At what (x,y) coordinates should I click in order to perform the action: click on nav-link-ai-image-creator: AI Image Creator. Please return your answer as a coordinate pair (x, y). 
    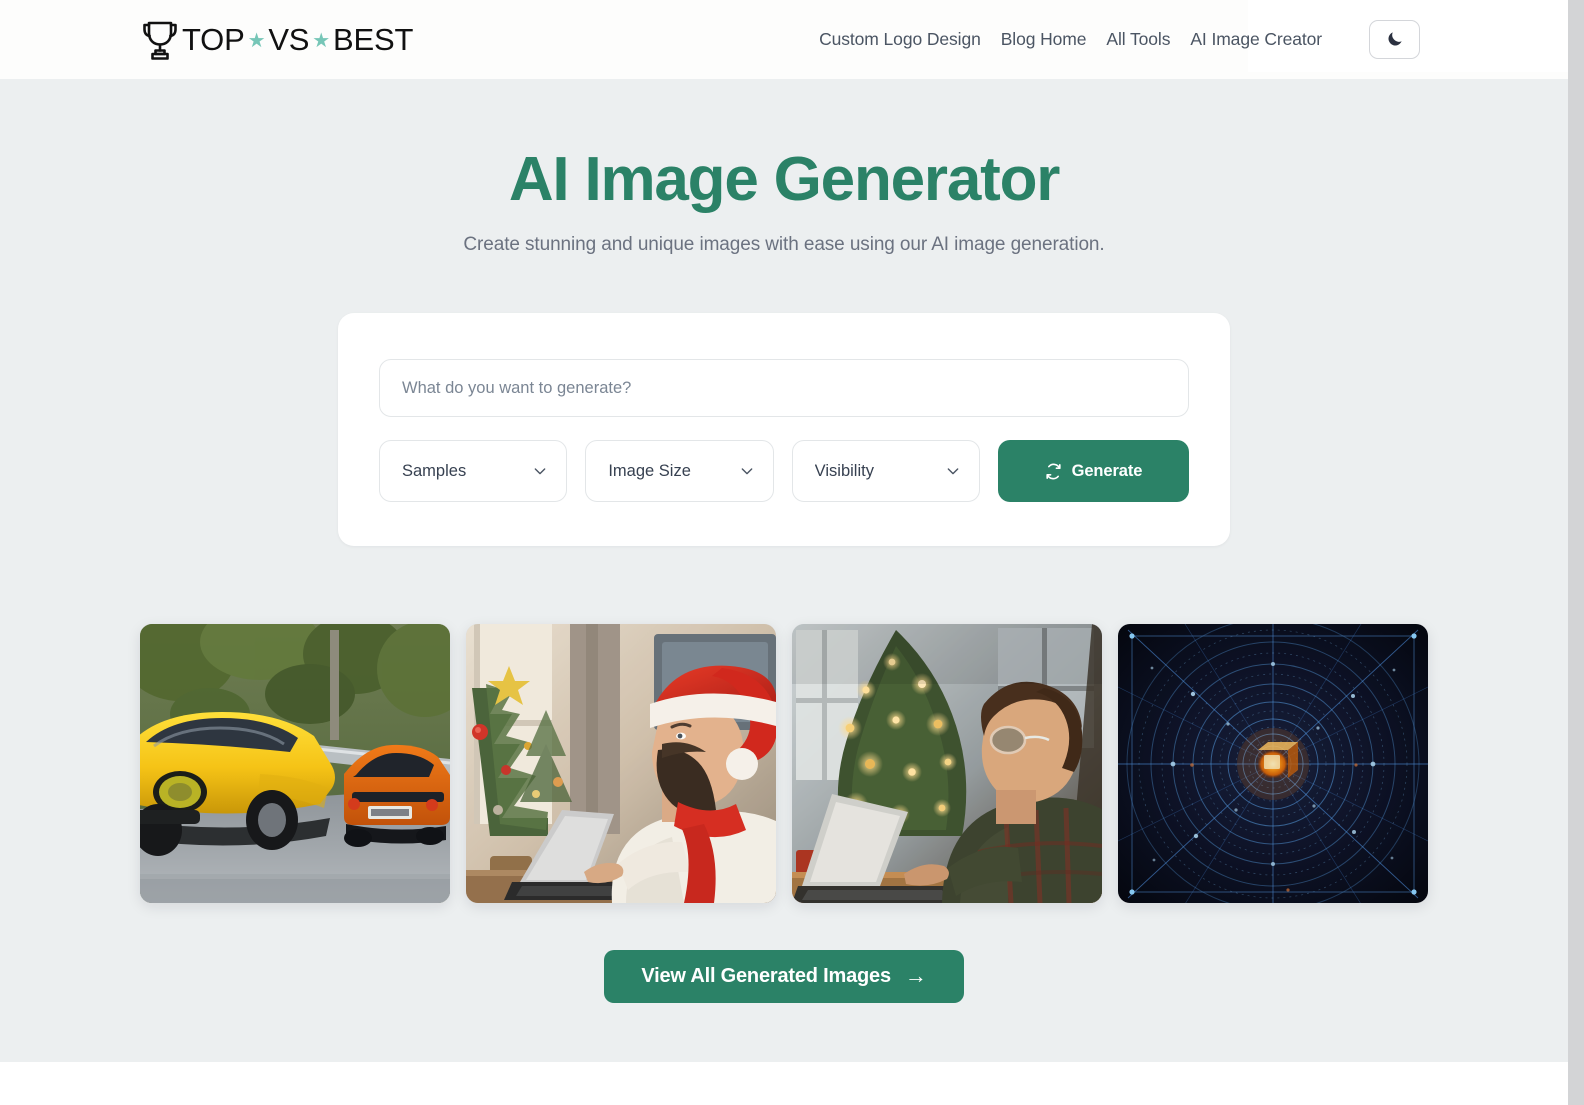
    Looking at the image, I should click on (1256, 39).